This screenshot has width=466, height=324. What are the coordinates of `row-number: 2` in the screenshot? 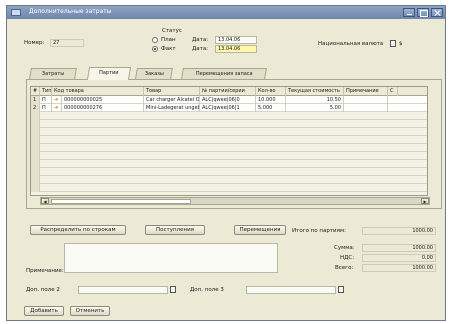 It's located at (35, 108).